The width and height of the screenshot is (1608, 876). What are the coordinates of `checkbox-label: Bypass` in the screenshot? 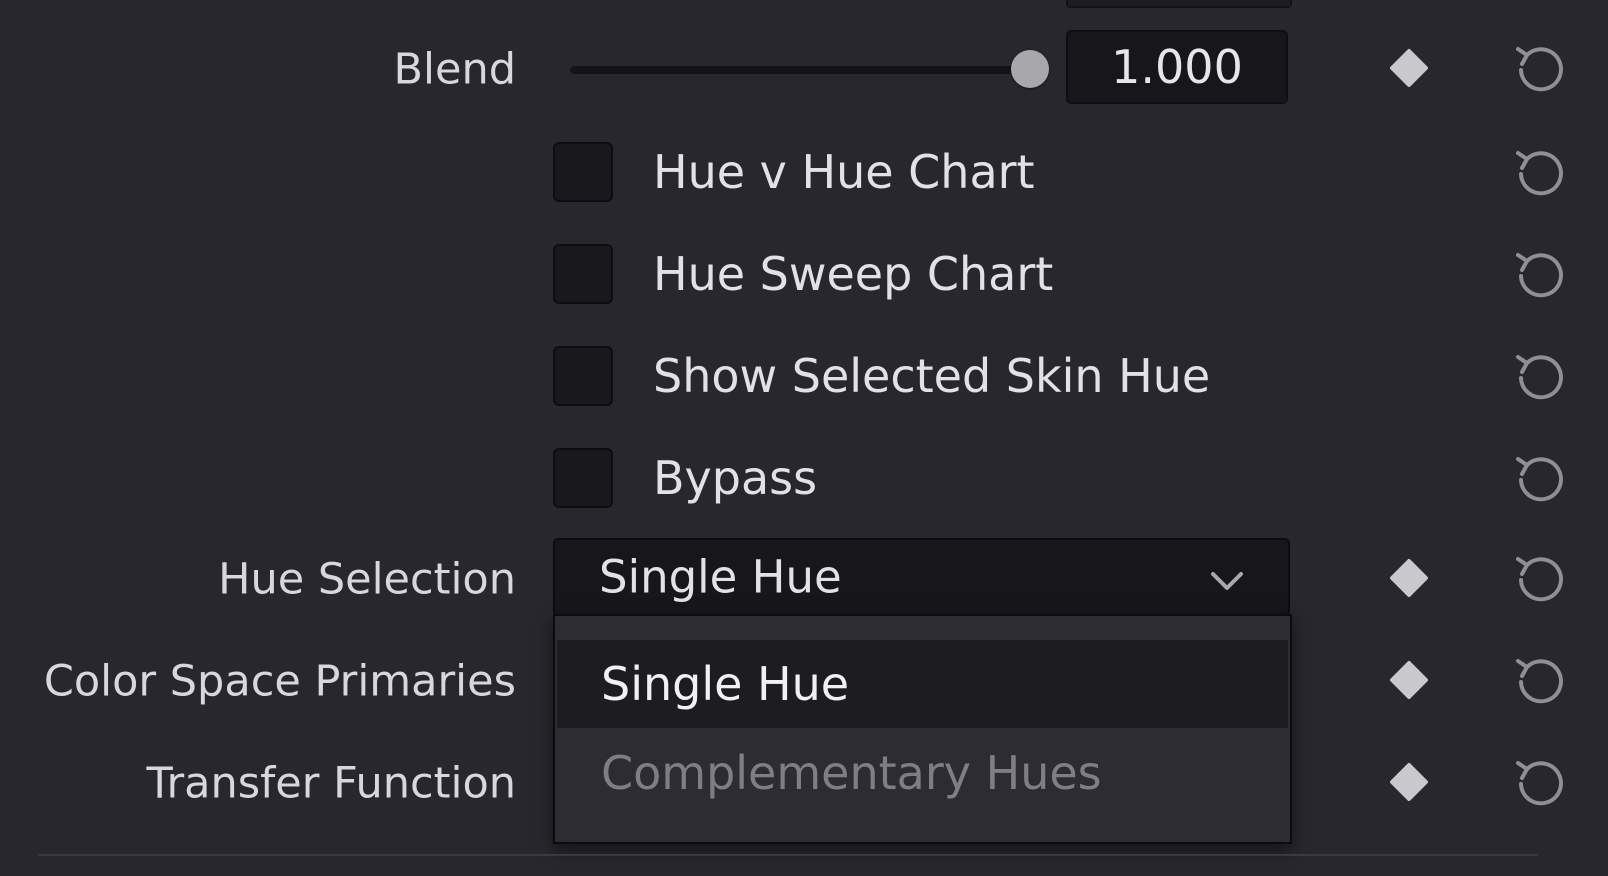 It's located at (735, 478).